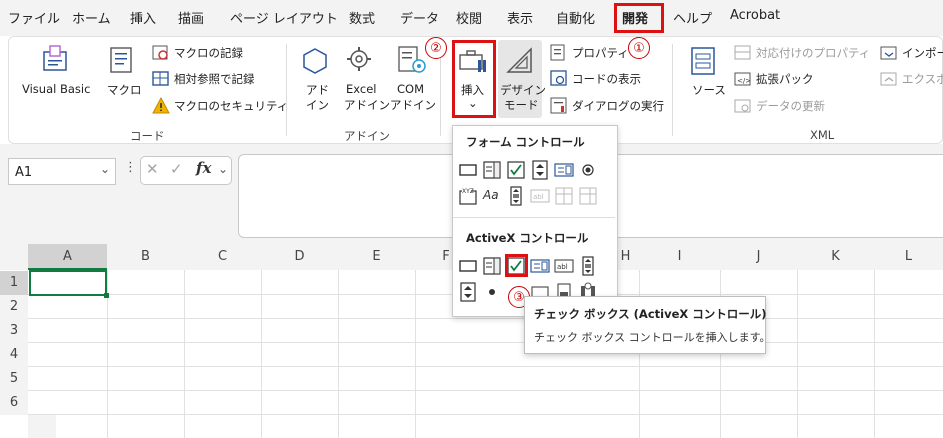  Describe the element at coordinates (14, 403) in the screenshot. I see `row-header-6: 6` at that location.